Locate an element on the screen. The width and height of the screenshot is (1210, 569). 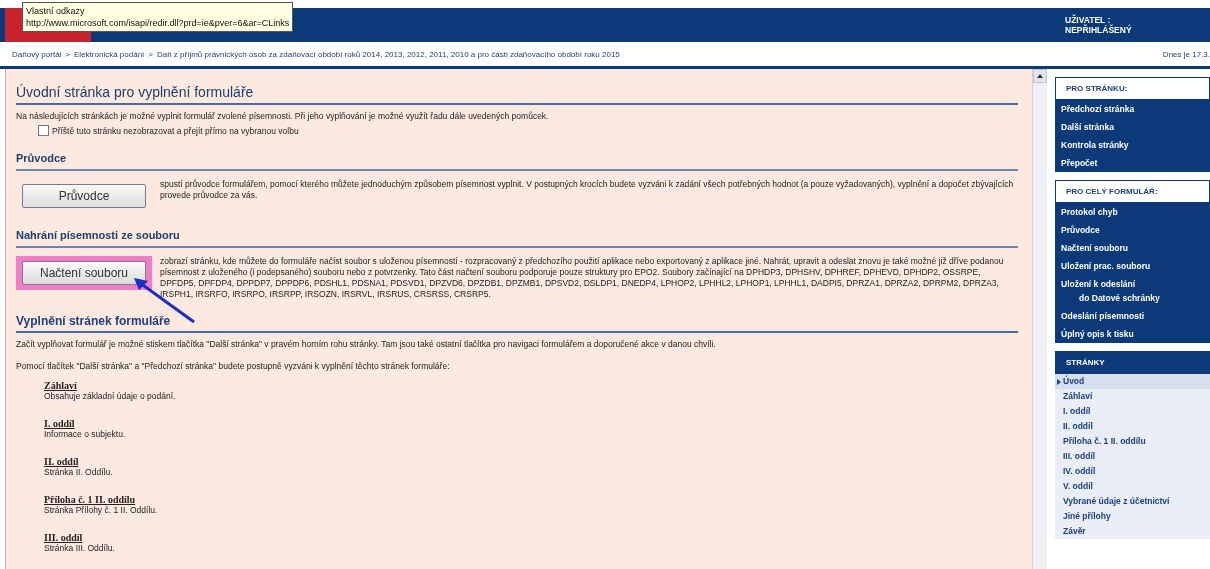
page-nav-item: Jiné přílohy is located at coordinates (1132, 516).